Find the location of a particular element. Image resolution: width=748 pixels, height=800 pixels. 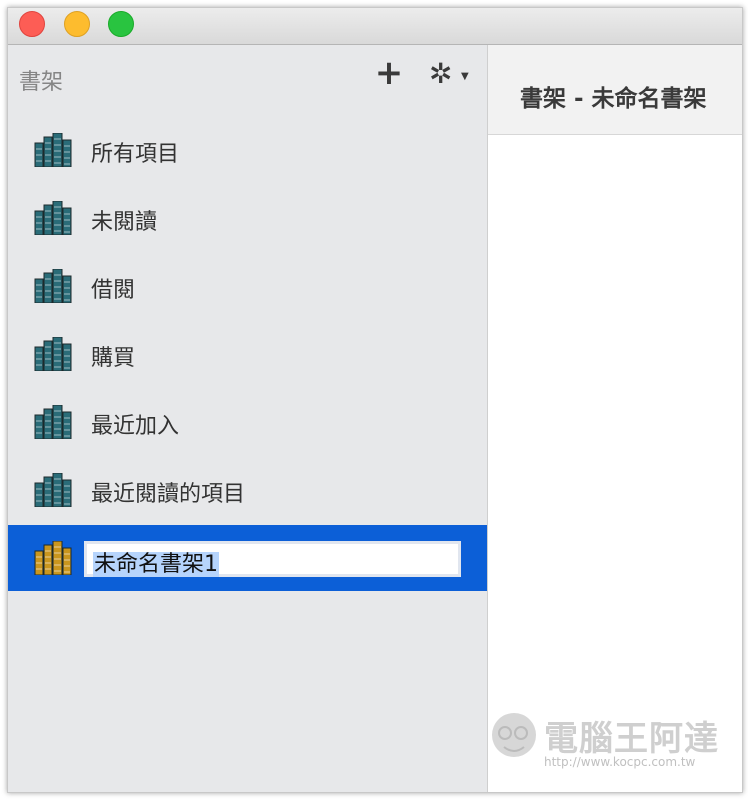

sidebar-title: 書架 is located at coordinates (41, 82).